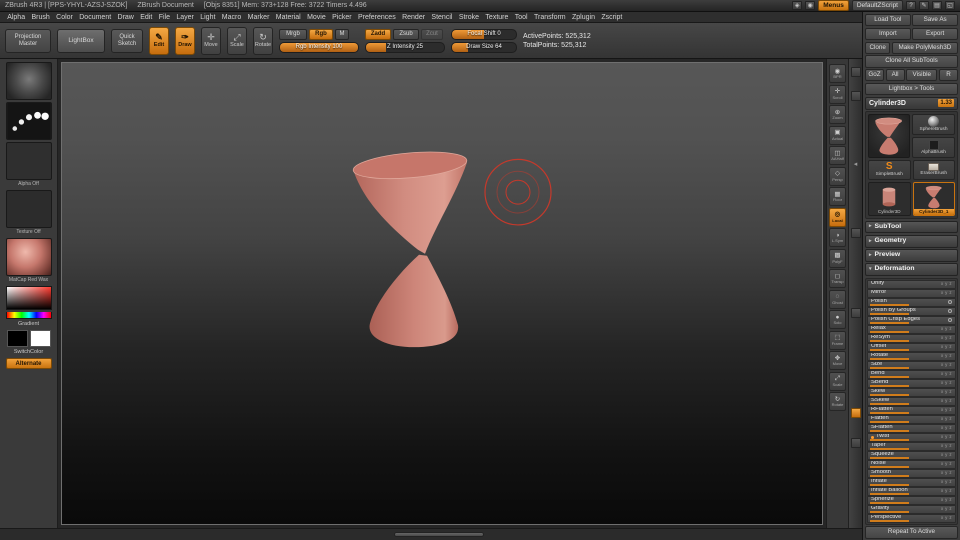 This screenshot has height=540, width=960. What do you see at coordinates (28, 298) in the screenshot?
I see `color-picker` at bounding box center [28, 298].